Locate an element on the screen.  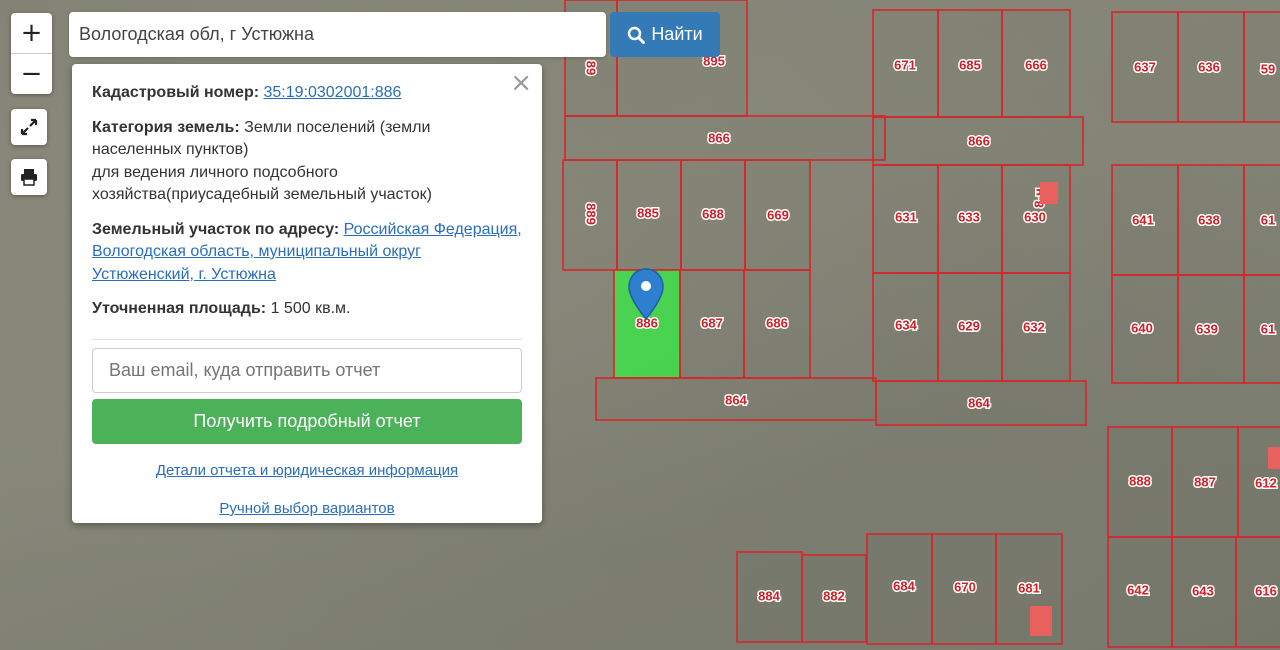
plot-label: 631 is located at coordinates (906, 216).